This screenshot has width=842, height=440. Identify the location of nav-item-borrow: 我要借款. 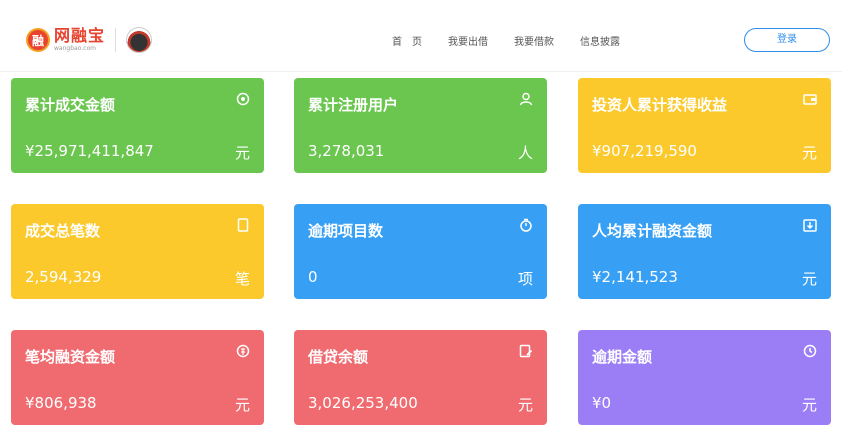
(534, 40).